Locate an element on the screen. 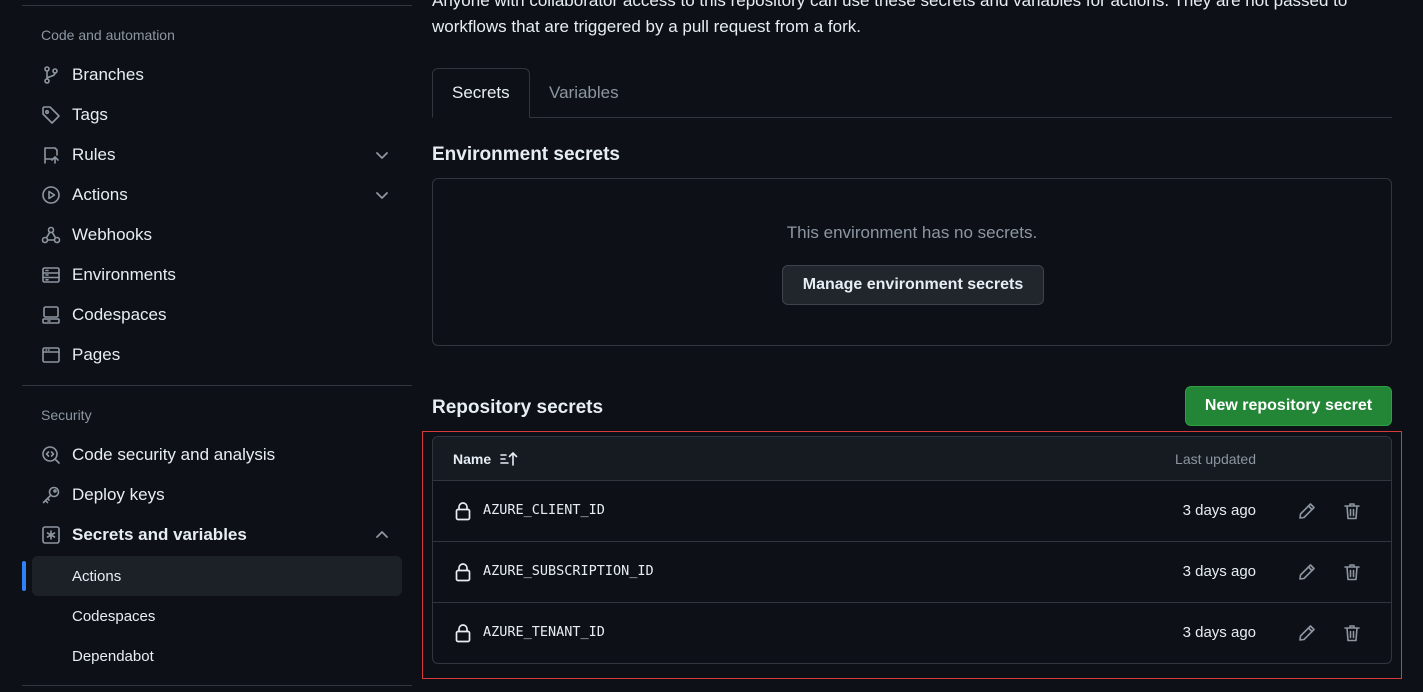 This screenshot has height=692, width=1423. sort-by-name: Name is located at coordinates (487, 459).